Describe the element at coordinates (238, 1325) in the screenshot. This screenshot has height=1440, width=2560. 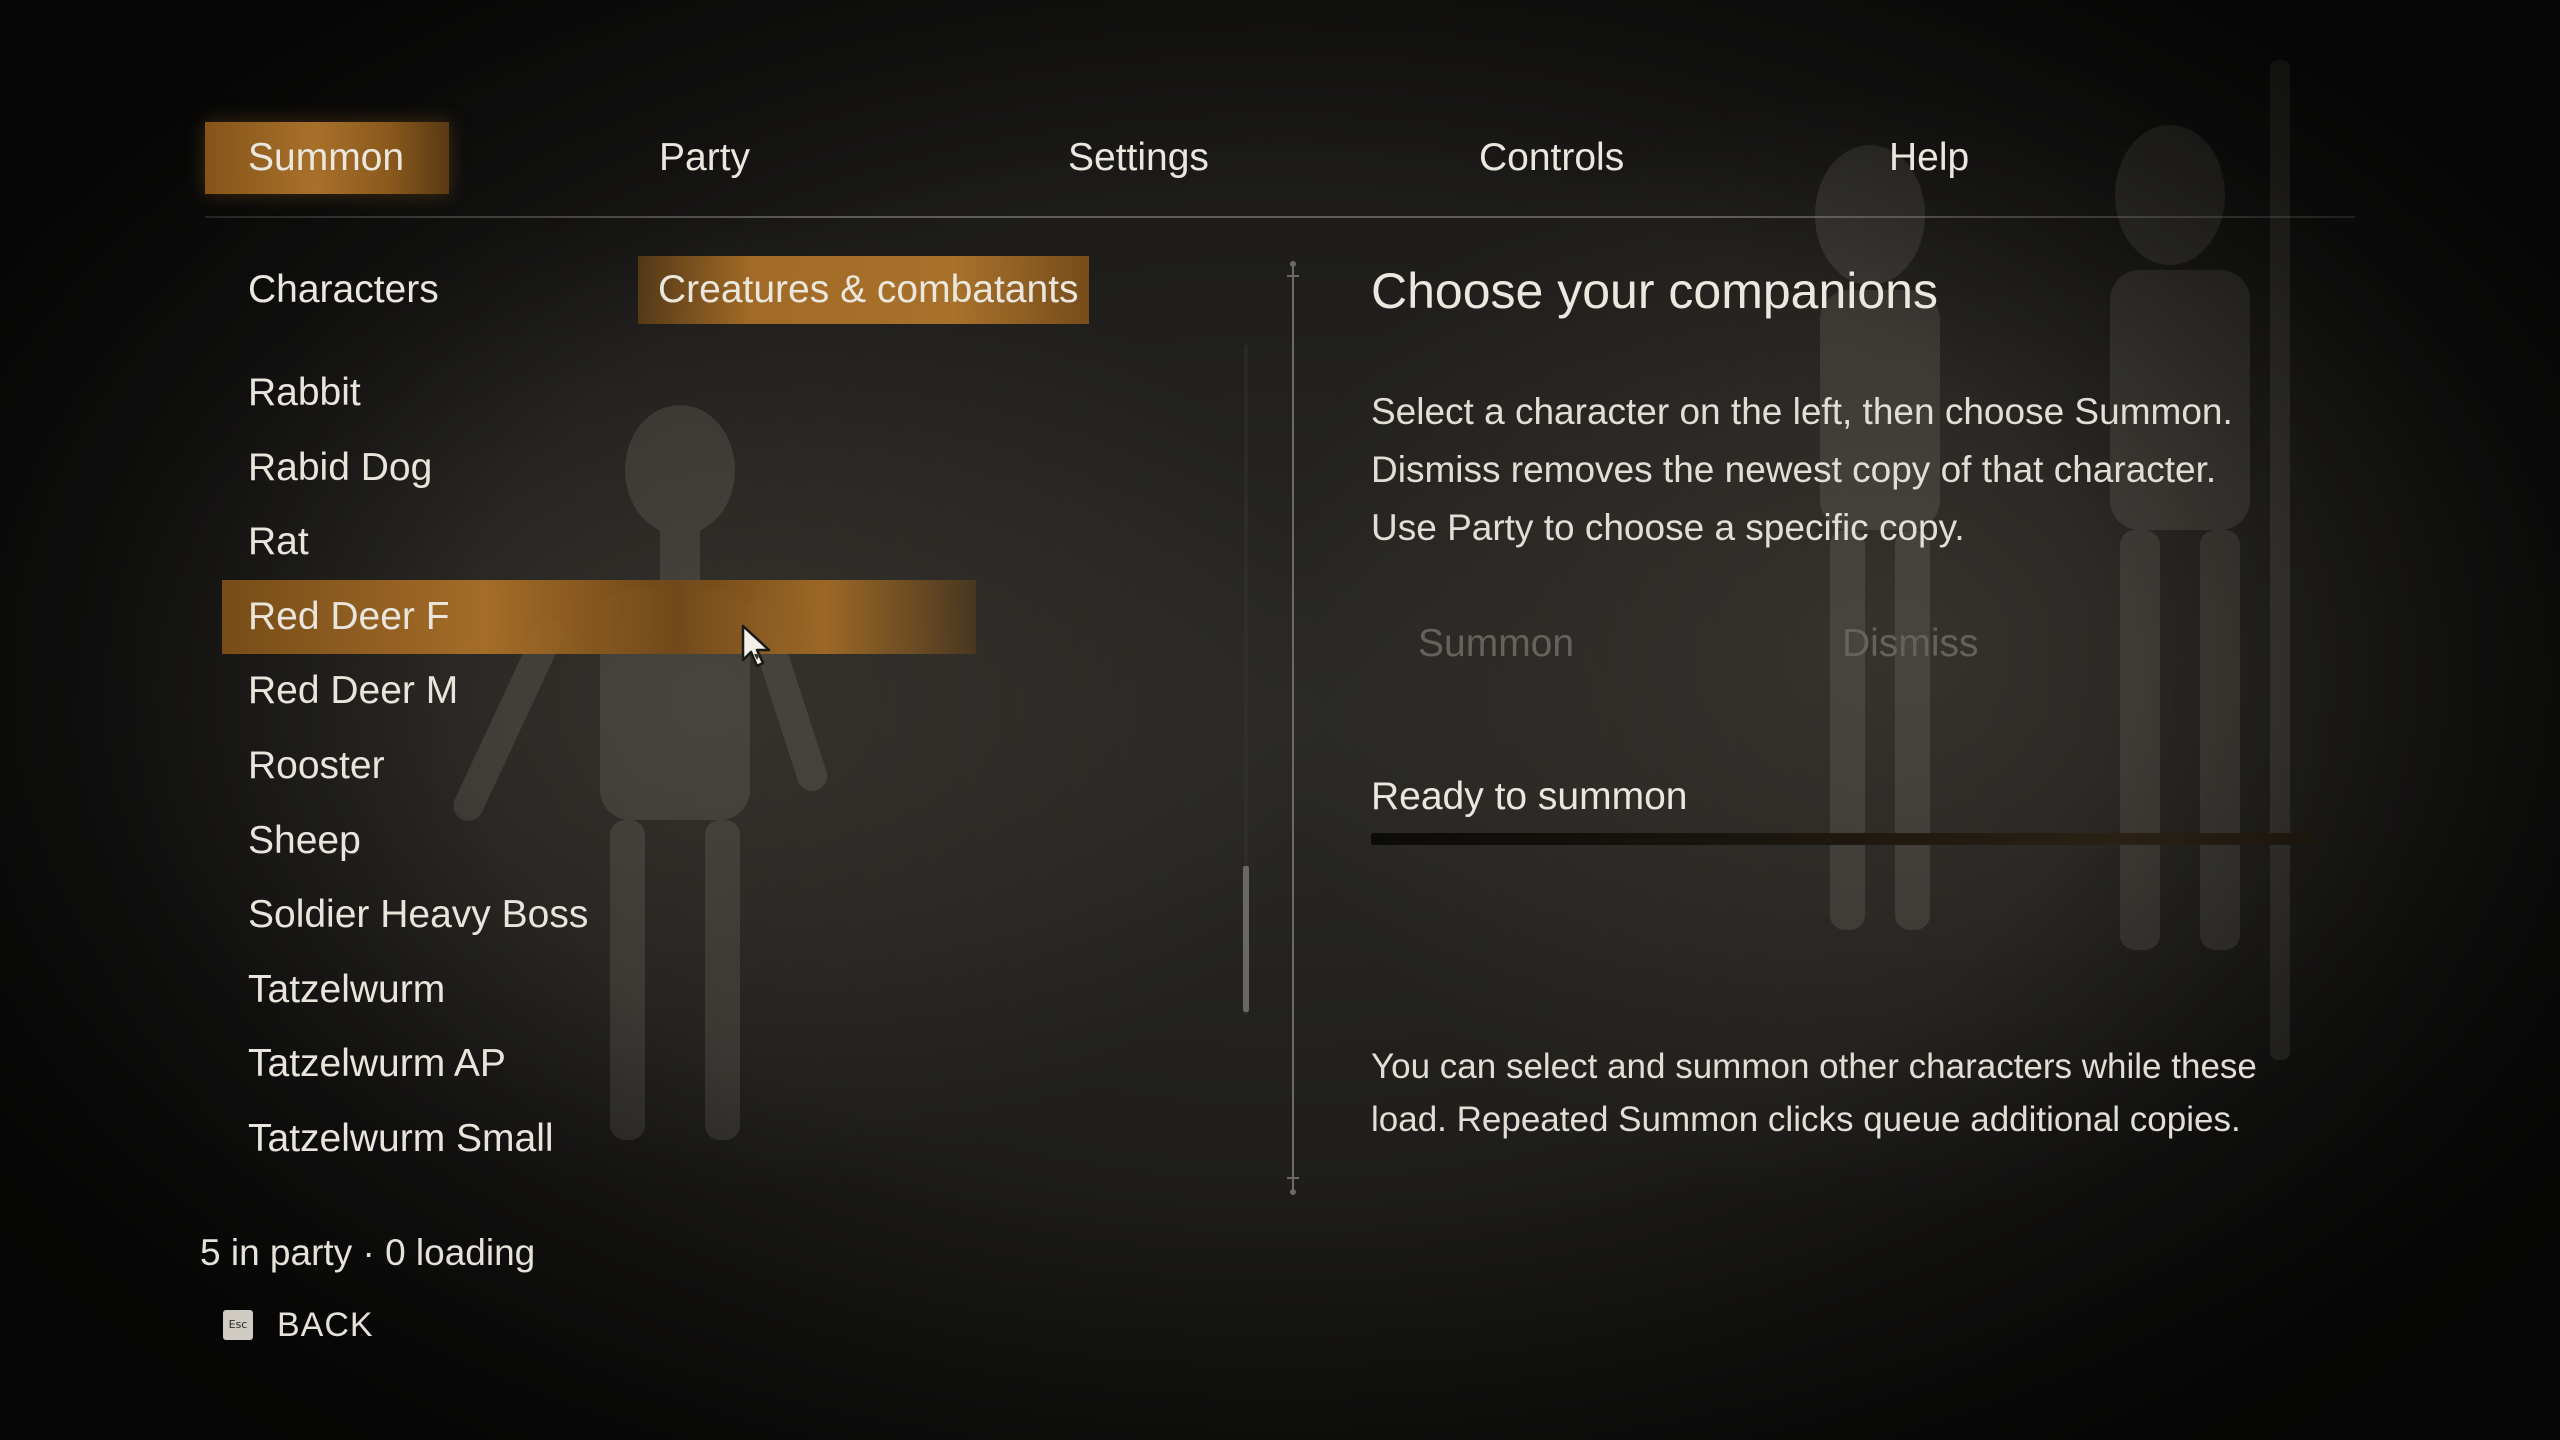
I see `esc-key-icon: Esc` at that location.